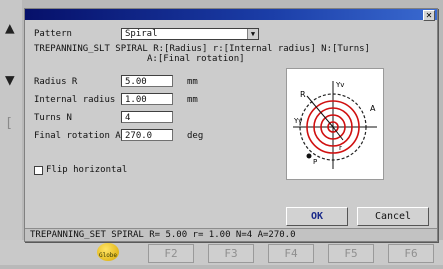  Describe the element at coordinates (86, 170) in the screenshot. I see `flip-horizontal-label: Flip horizontal` at that location.